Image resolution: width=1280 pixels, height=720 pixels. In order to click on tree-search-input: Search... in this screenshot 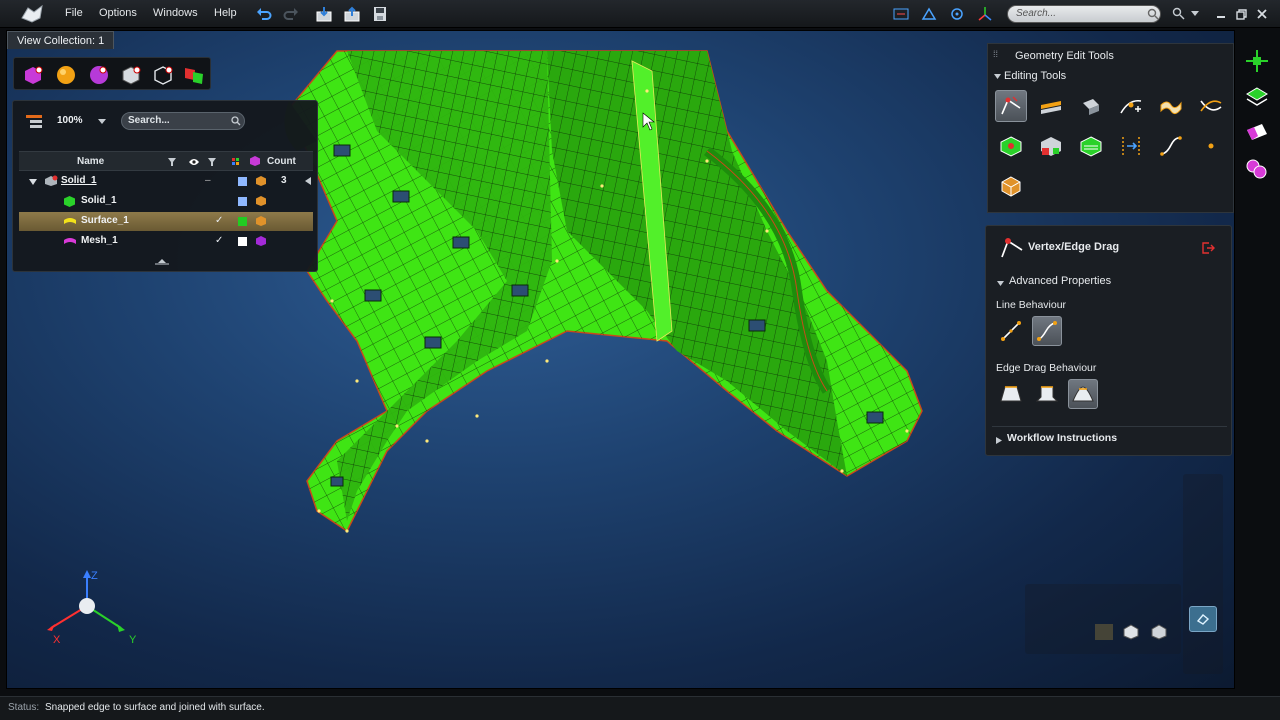, I will do `click(183, 121)`.